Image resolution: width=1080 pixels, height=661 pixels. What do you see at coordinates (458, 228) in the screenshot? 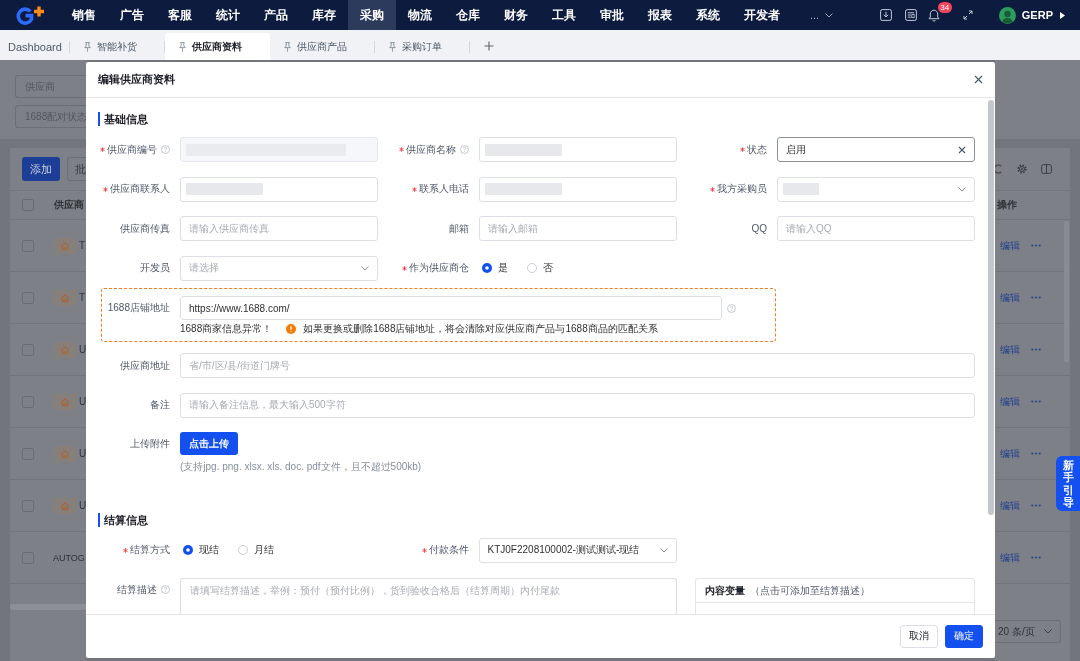
I see `field-label: 邮箱` at bounding box center [458, 228].